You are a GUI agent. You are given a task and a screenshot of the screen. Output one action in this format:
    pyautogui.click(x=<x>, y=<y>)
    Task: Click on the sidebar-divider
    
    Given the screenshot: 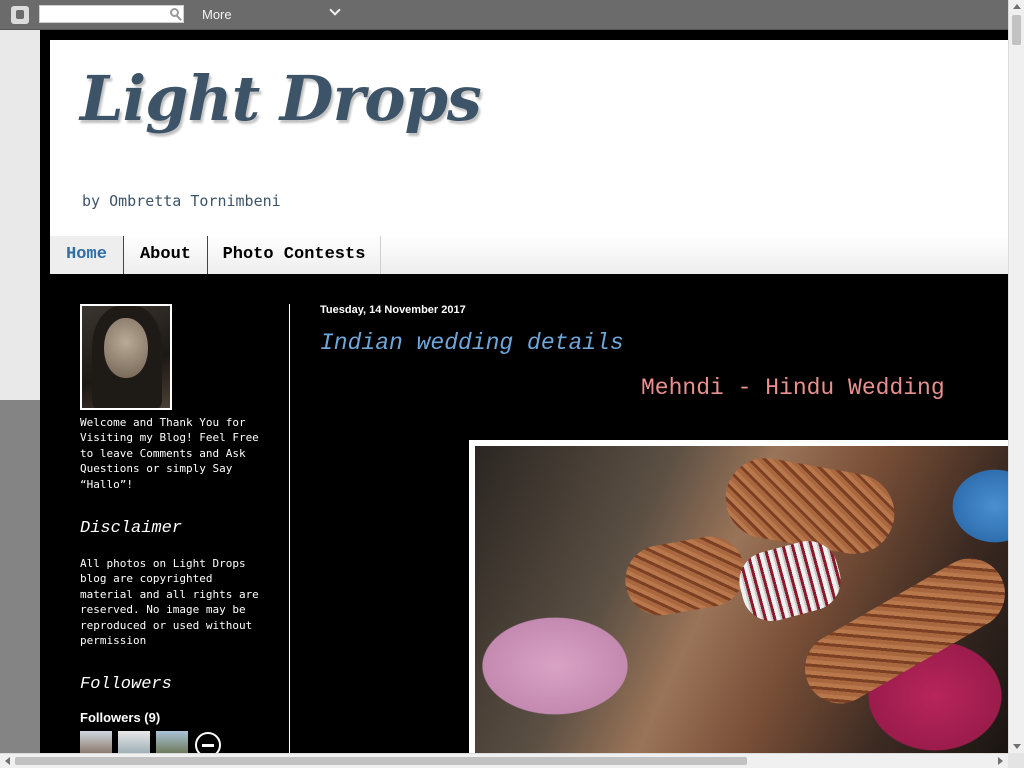 What is the action you would take?
    pyautogui.click(x=289, y=528)
    